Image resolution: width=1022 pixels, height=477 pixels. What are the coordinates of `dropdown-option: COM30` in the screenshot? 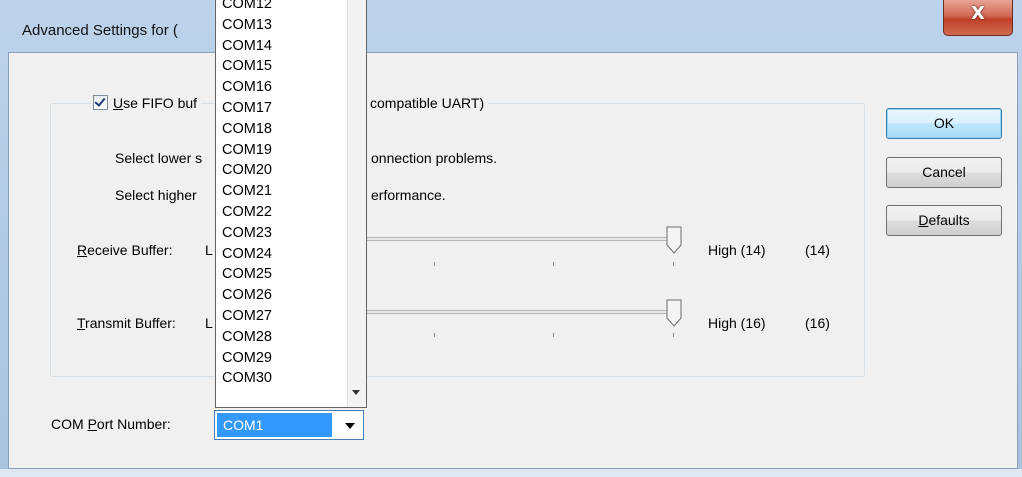 It's located at (247, 378).